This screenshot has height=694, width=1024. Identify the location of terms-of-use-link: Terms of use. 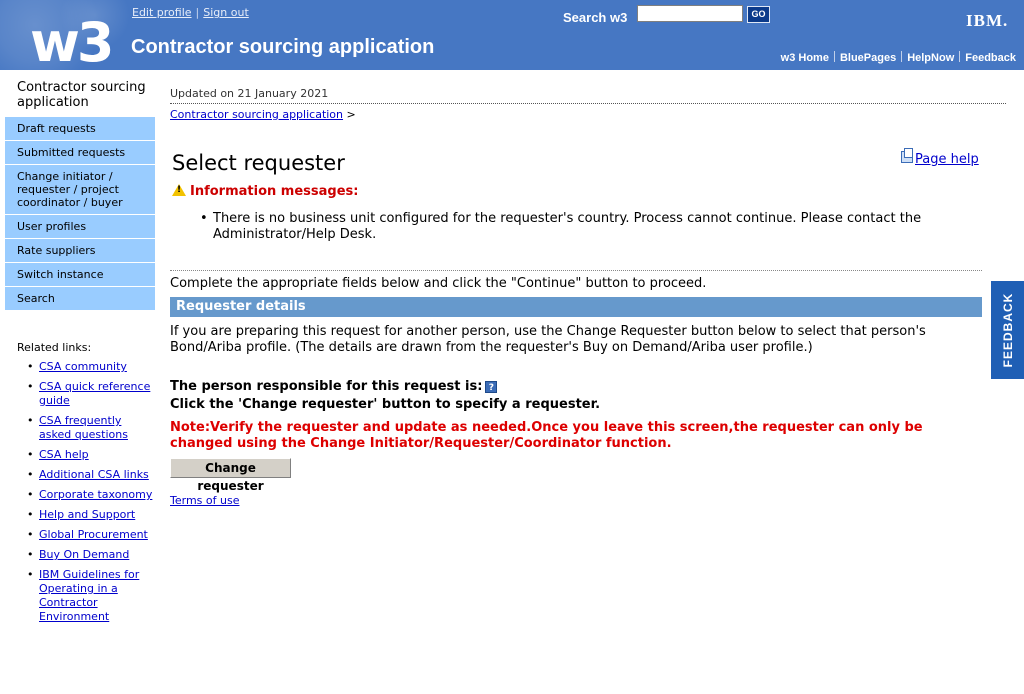
(204, 500).